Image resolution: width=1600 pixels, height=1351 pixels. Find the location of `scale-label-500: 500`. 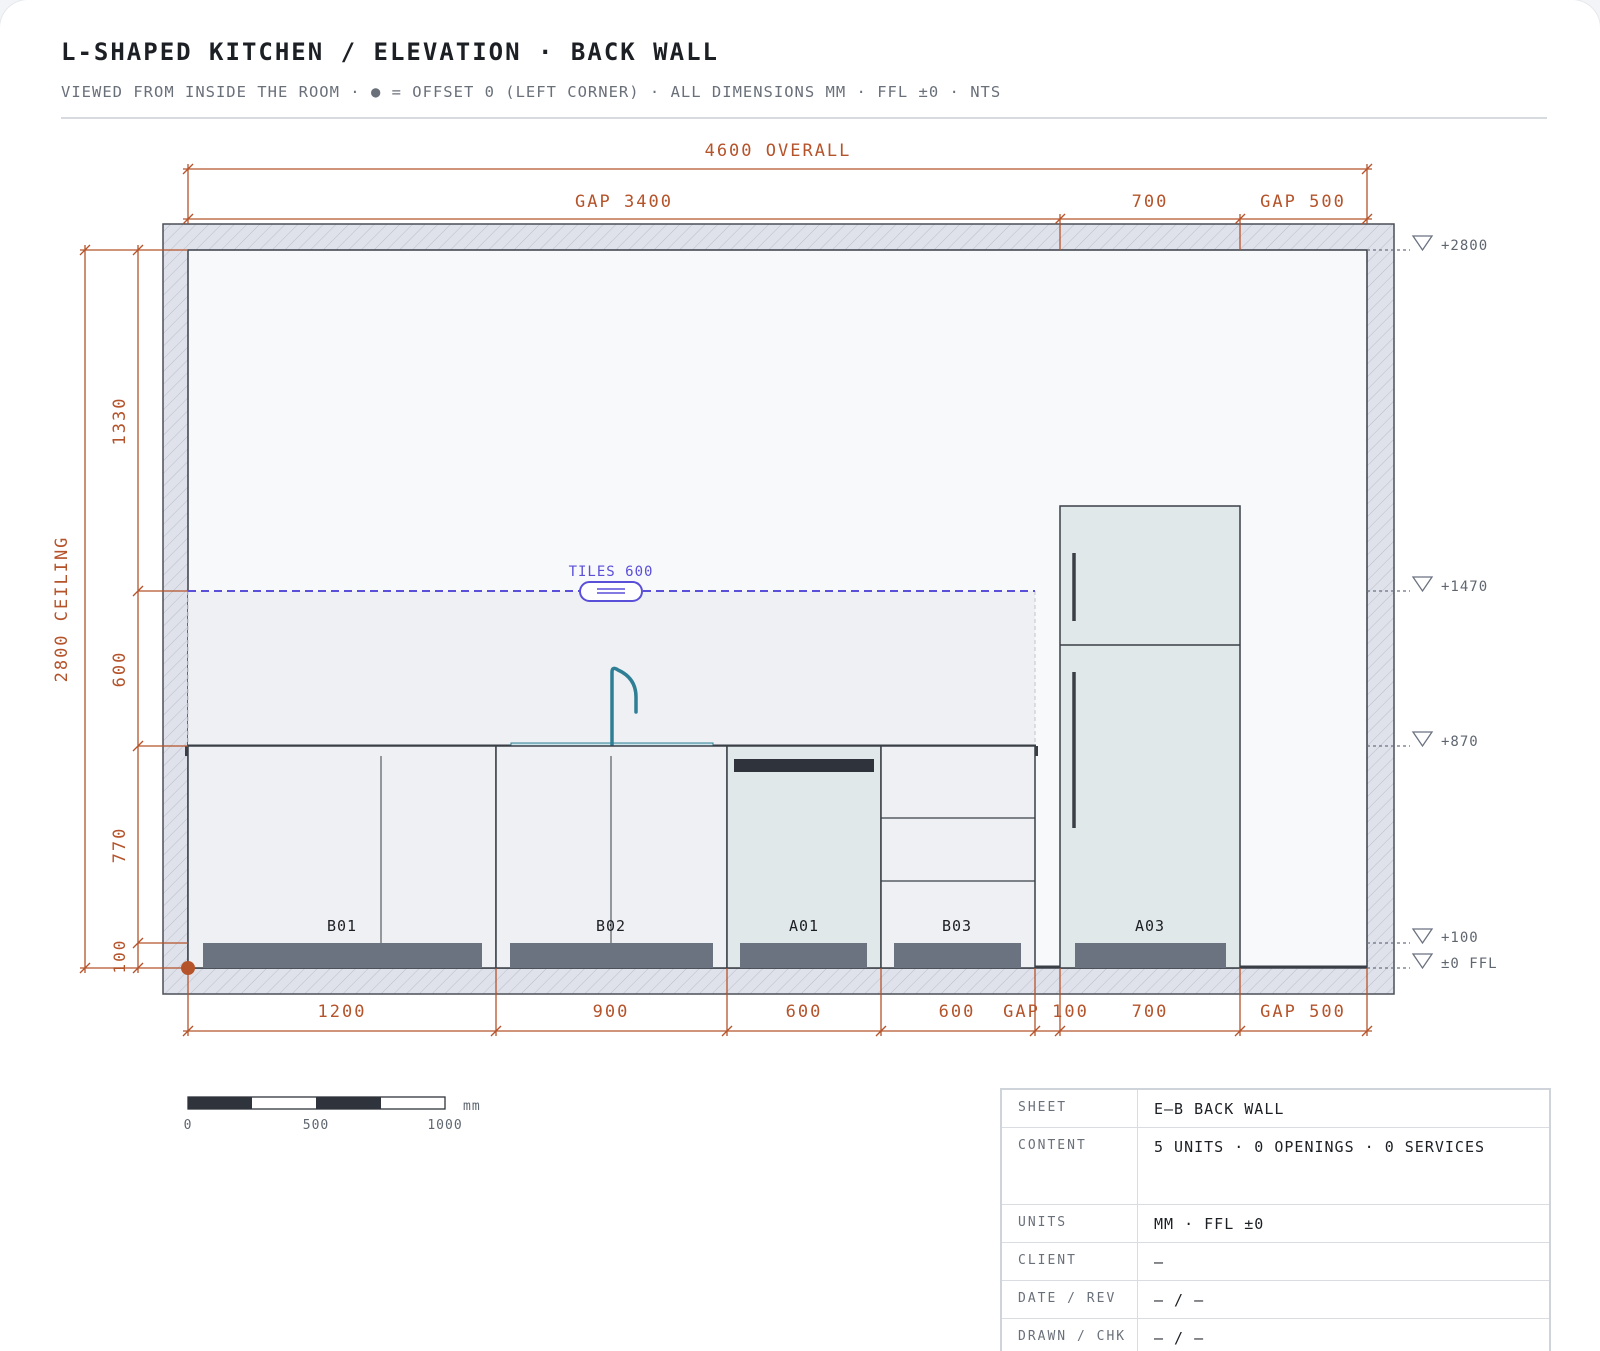

scale-label-500: 500 is located at coordinates (316, 1125).